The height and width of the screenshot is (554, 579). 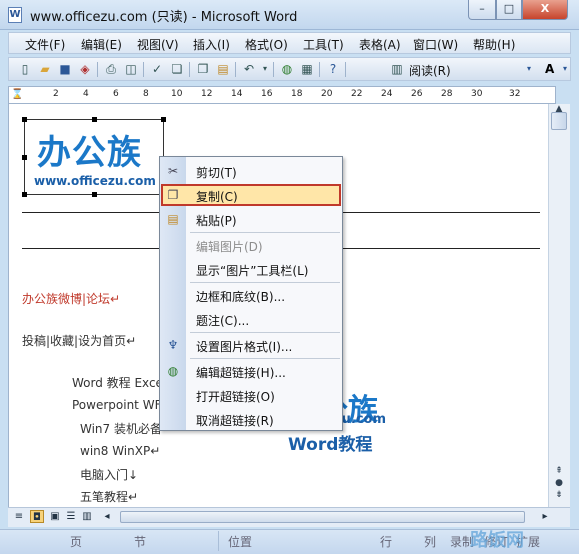 I want to click on next-page-icon: ⇟, so click(x=559, y=495).